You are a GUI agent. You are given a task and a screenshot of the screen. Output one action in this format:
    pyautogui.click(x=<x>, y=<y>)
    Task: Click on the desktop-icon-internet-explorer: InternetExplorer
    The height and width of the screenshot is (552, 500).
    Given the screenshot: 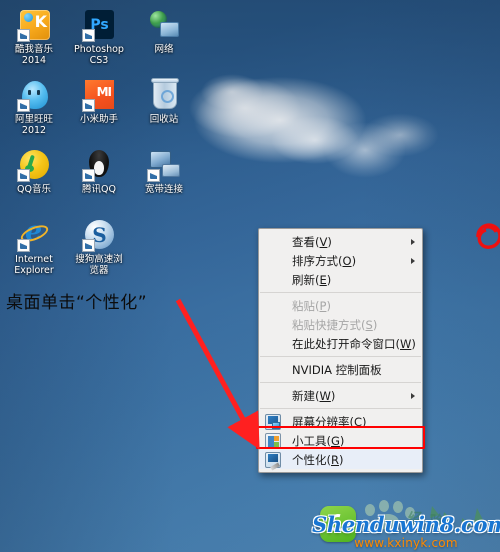 What is the action you would take?
    pyautogui.click(x=34, y=249)
    